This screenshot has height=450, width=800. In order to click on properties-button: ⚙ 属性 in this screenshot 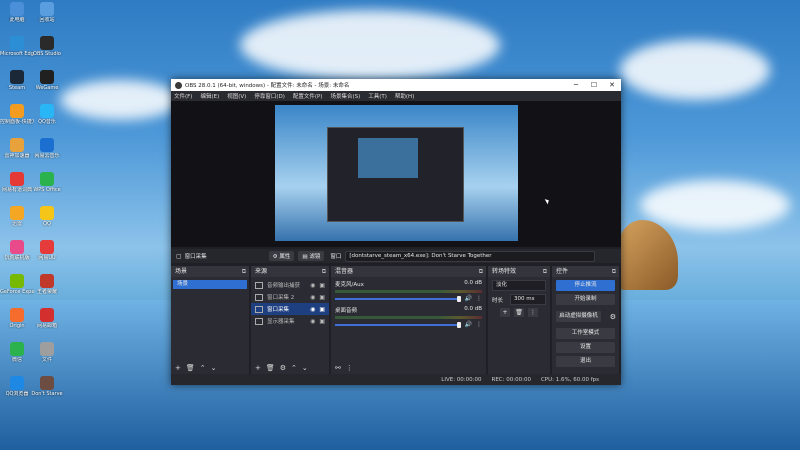, I will do `click(281, 256)`.